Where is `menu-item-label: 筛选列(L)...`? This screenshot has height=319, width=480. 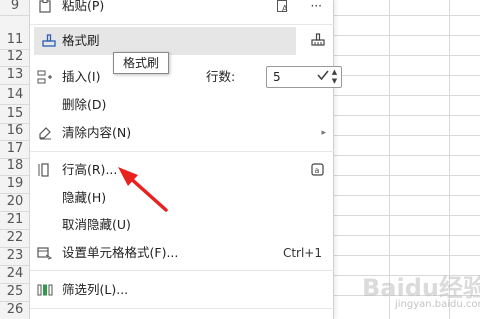
menu-item-label: 筛选列(L)... is located at coordinates (95, 289).